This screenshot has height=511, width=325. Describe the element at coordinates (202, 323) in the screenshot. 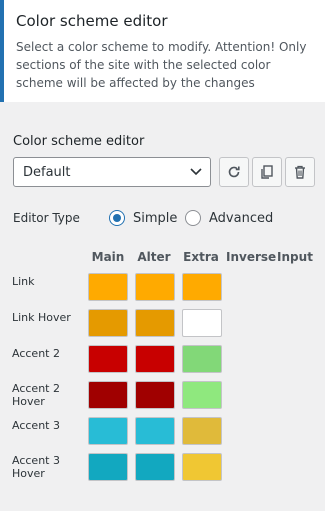

I see `swatch-link-hover-extra` at that location.